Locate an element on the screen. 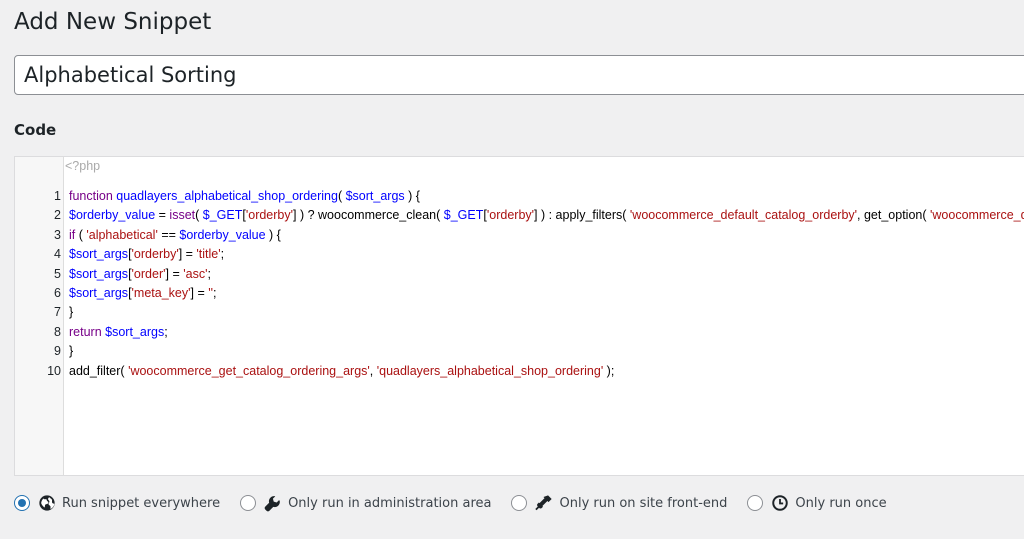  run-option-globe: Run snippet everywhere is located at coordinates (117, 503).